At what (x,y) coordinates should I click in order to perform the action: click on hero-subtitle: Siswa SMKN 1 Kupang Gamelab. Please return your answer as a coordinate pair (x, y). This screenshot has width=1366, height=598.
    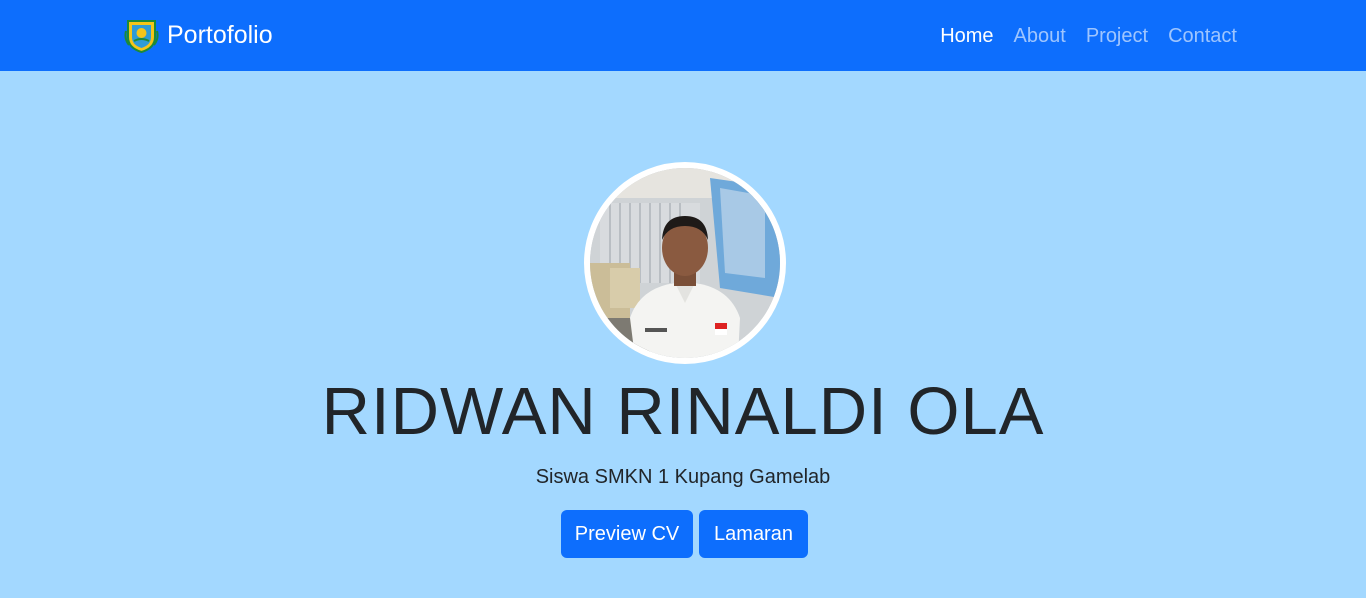
    Looking at the image, I should click on (683, 477).